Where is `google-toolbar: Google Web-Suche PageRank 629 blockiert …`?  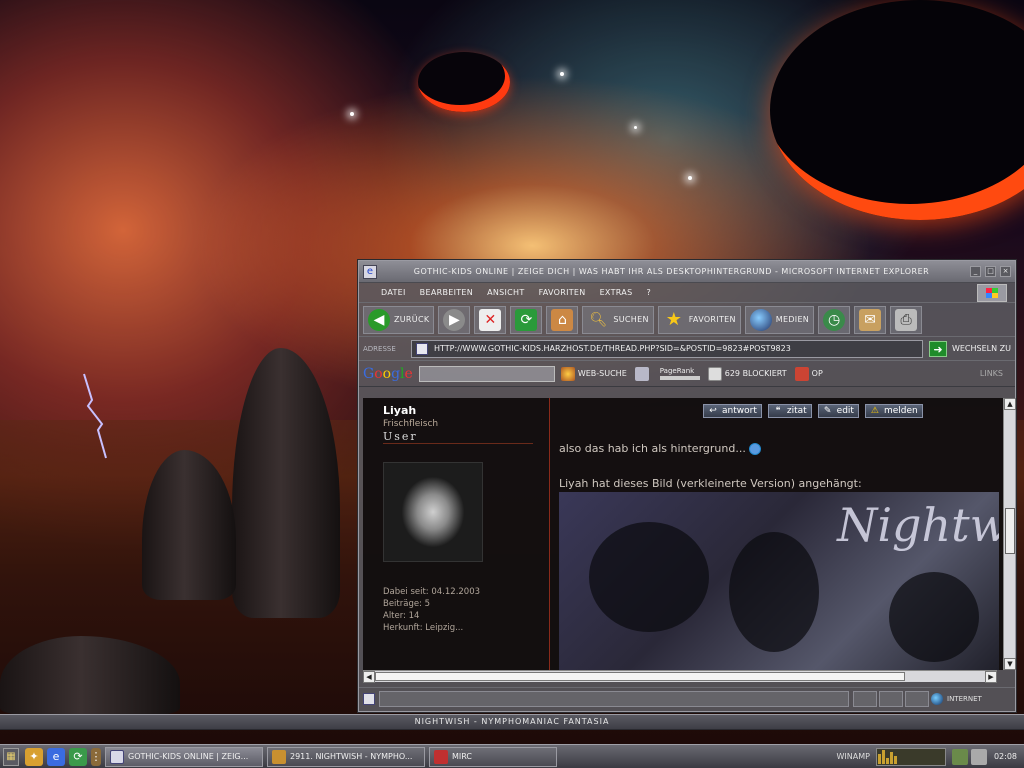 google-toolbar: Google Web-Suche PageRank 629 blockiert … is located at coordinates (687, 374).